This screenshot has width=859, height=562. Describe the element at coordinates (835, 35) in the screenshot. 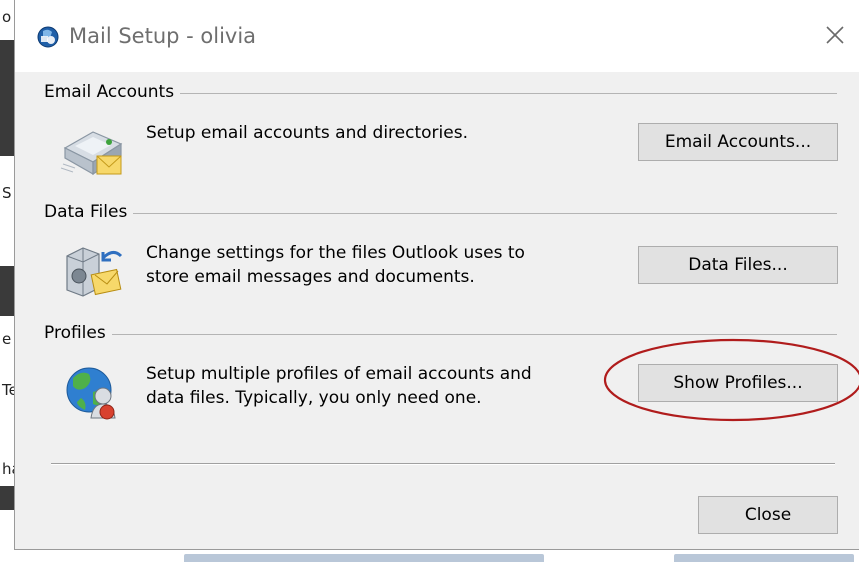

I see `close-icon` at that location.